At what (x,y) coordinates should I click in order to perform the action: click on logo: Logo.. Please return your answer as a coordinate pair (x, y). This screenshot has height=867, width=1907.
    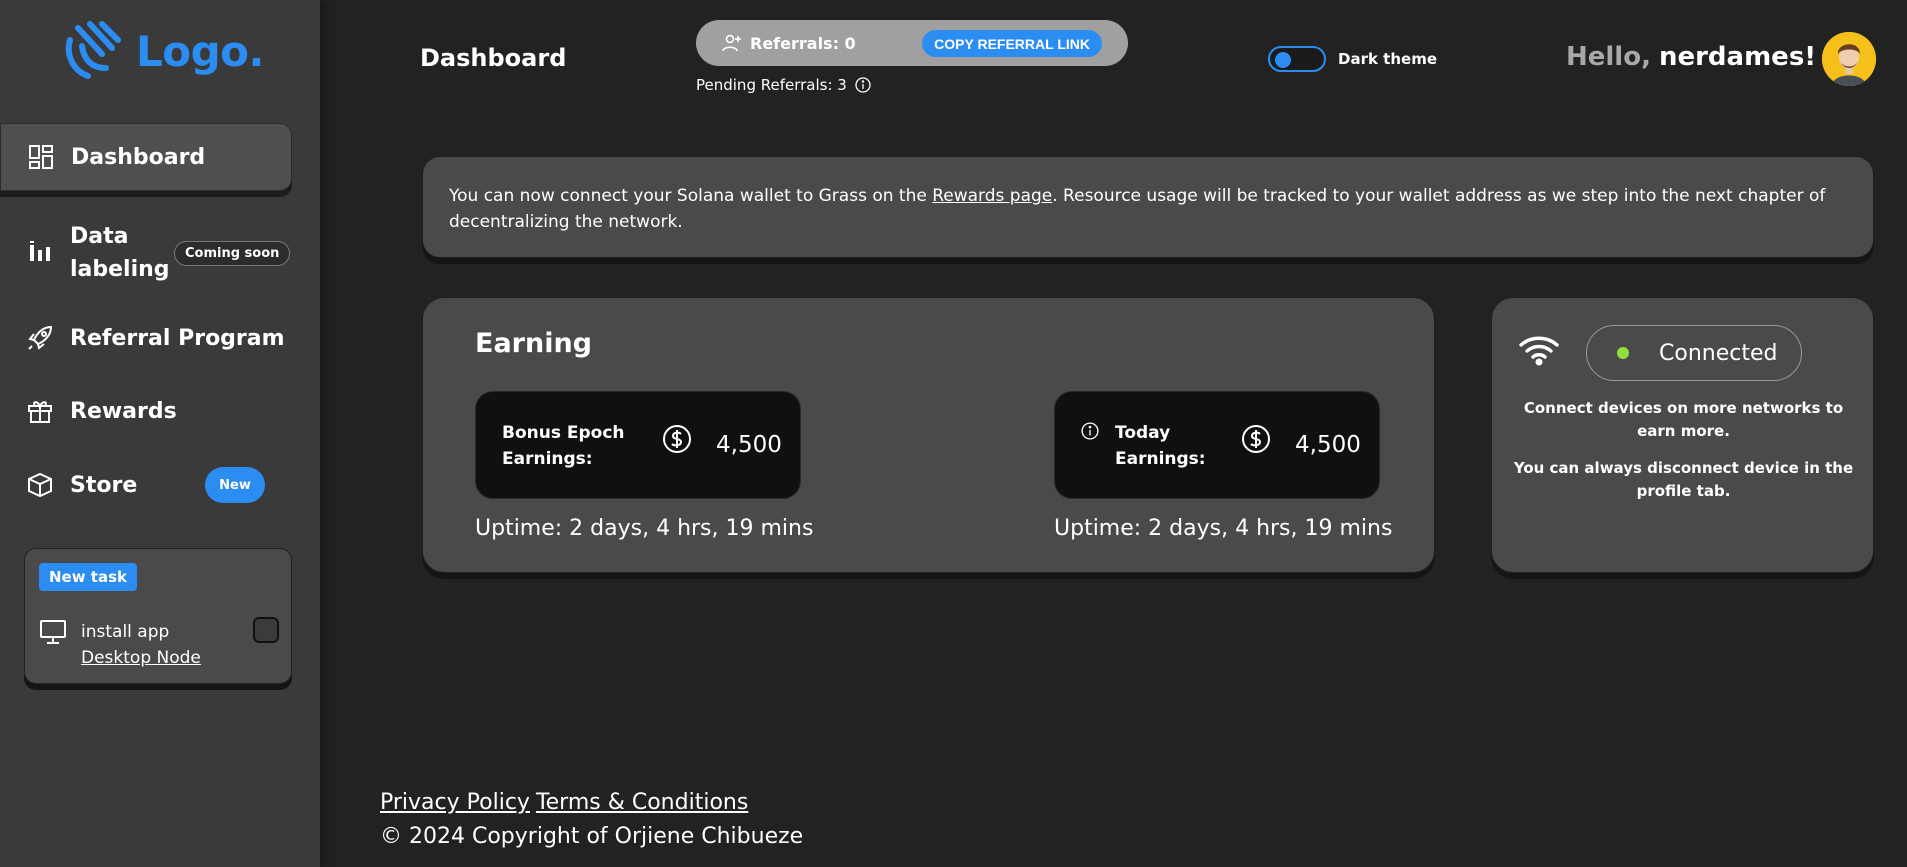
    Looking at the image, I should click on (163, 51).